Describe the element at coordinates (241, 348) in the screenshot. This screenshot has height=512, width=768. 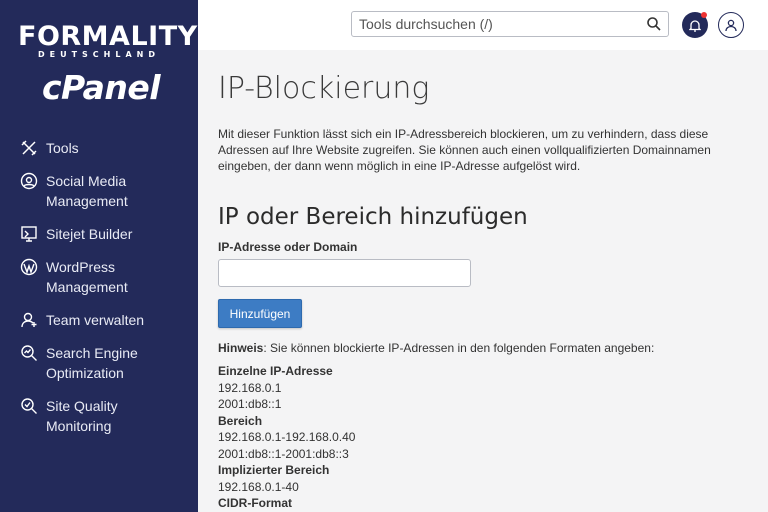
I see `hint-label: Hinweis` at that location.